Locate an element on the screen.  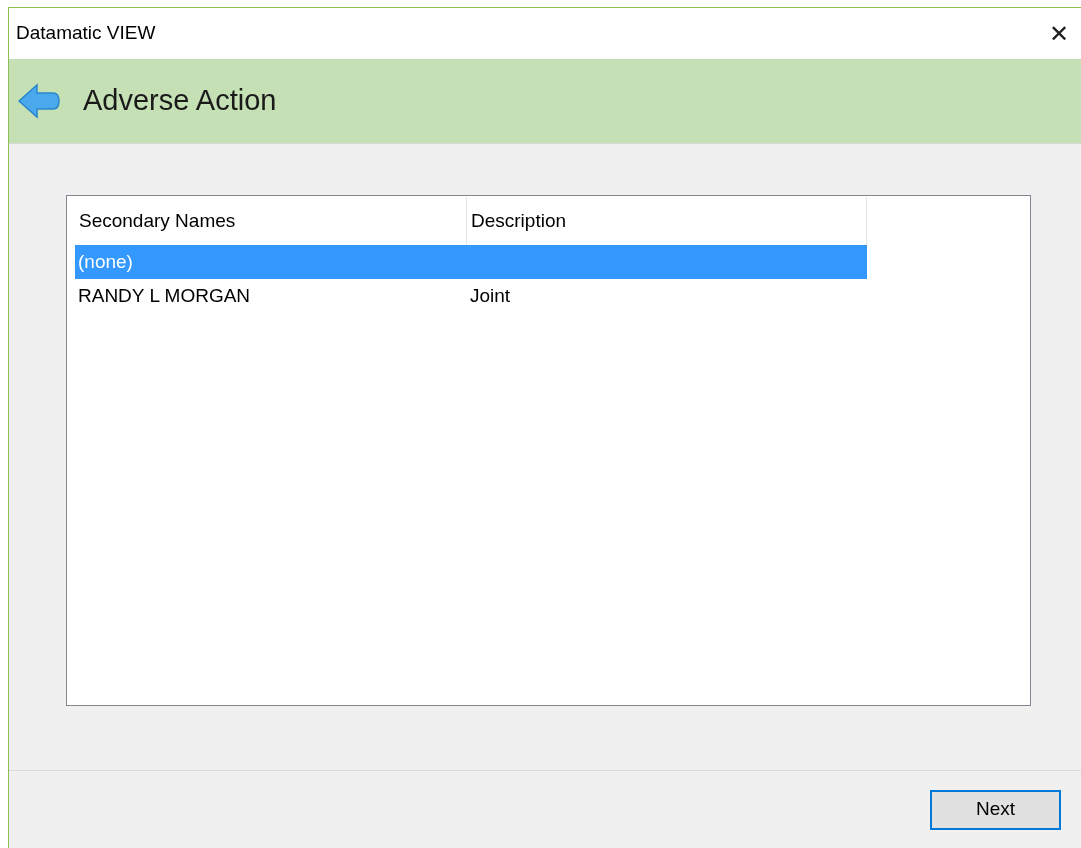
list-row: RANDY L MORGAN Joint is located at coordinates (471, 296).